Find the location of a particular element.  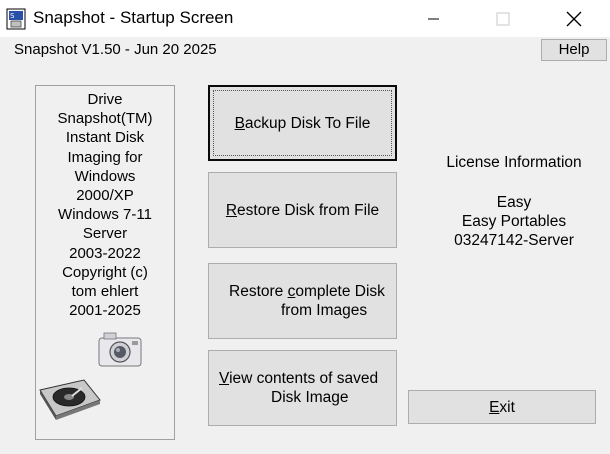

info-line: Windows is located at coordinates (105, 176).